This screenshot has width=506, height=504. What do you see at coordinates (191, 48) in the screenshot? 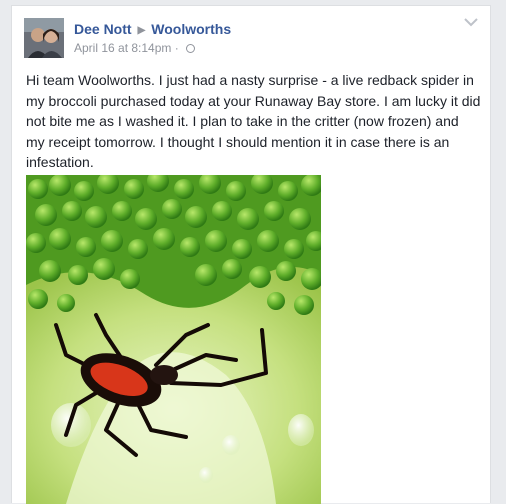
I see `globe-icon` at bounding box center [191, 48].